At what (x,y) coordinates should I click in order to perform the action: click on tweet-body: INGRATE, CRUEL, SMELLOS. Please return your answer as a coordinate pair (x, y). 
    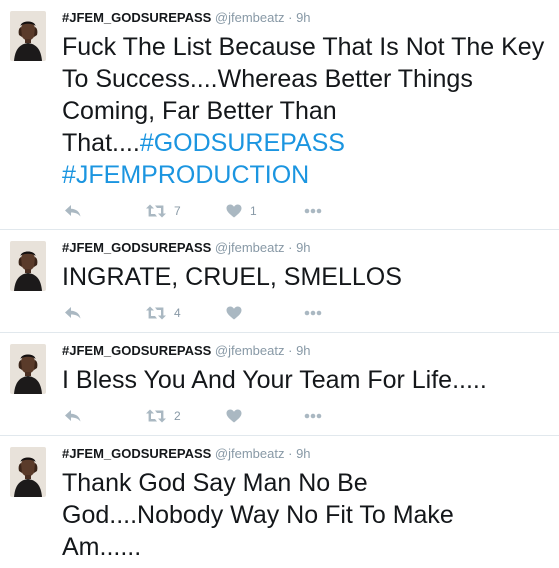
    Looking at the image, I should click on (232, 277).